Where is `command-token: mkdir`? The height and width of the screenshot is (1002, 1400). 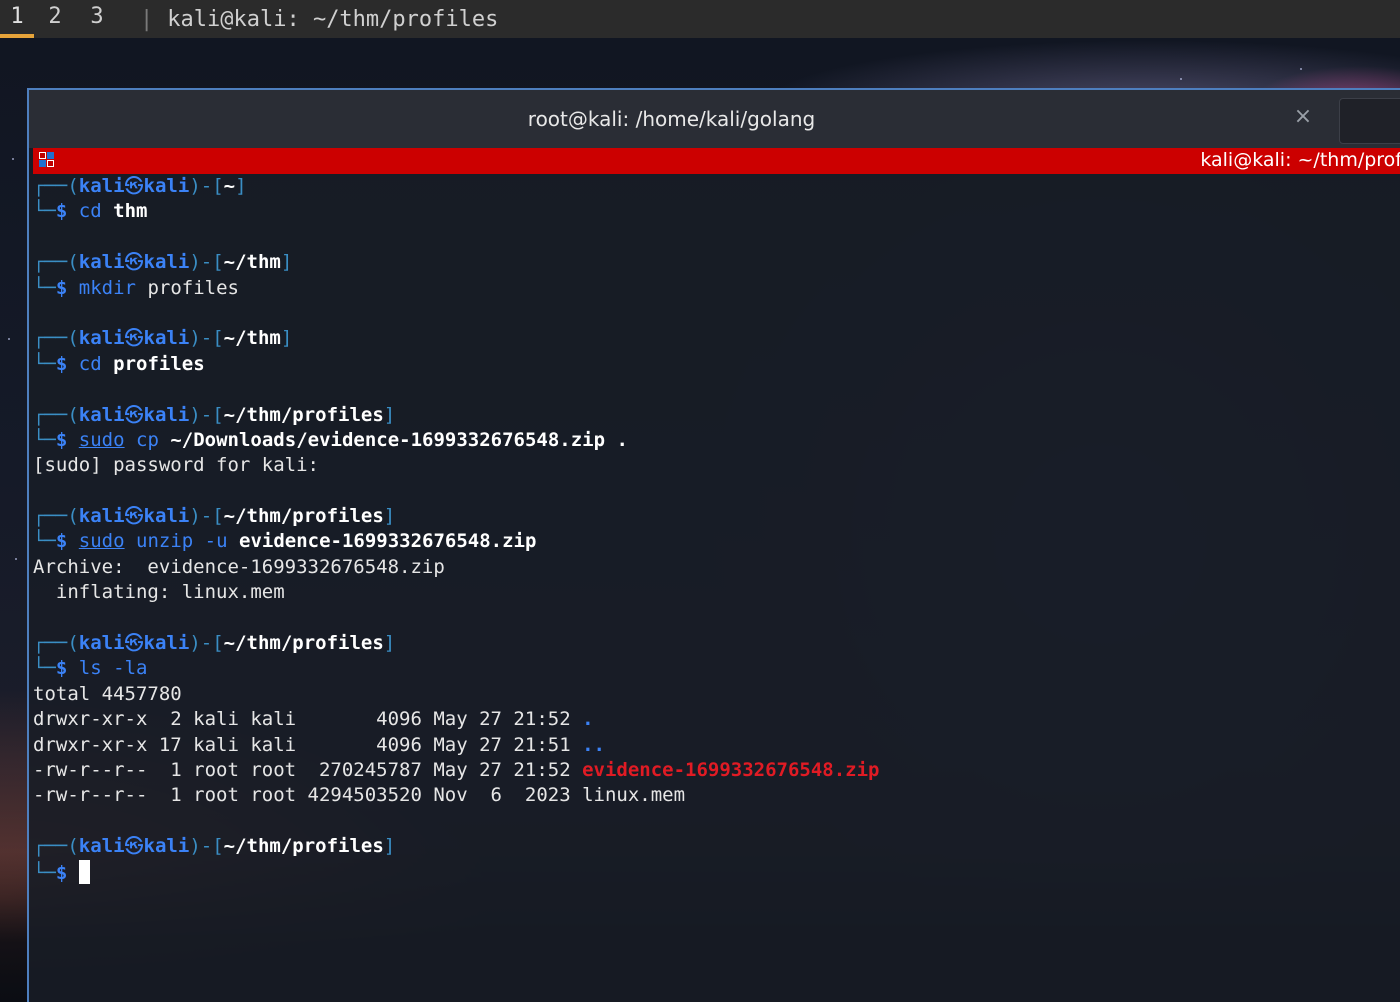
command-token: mkdir is located at coordinates (107, 287).